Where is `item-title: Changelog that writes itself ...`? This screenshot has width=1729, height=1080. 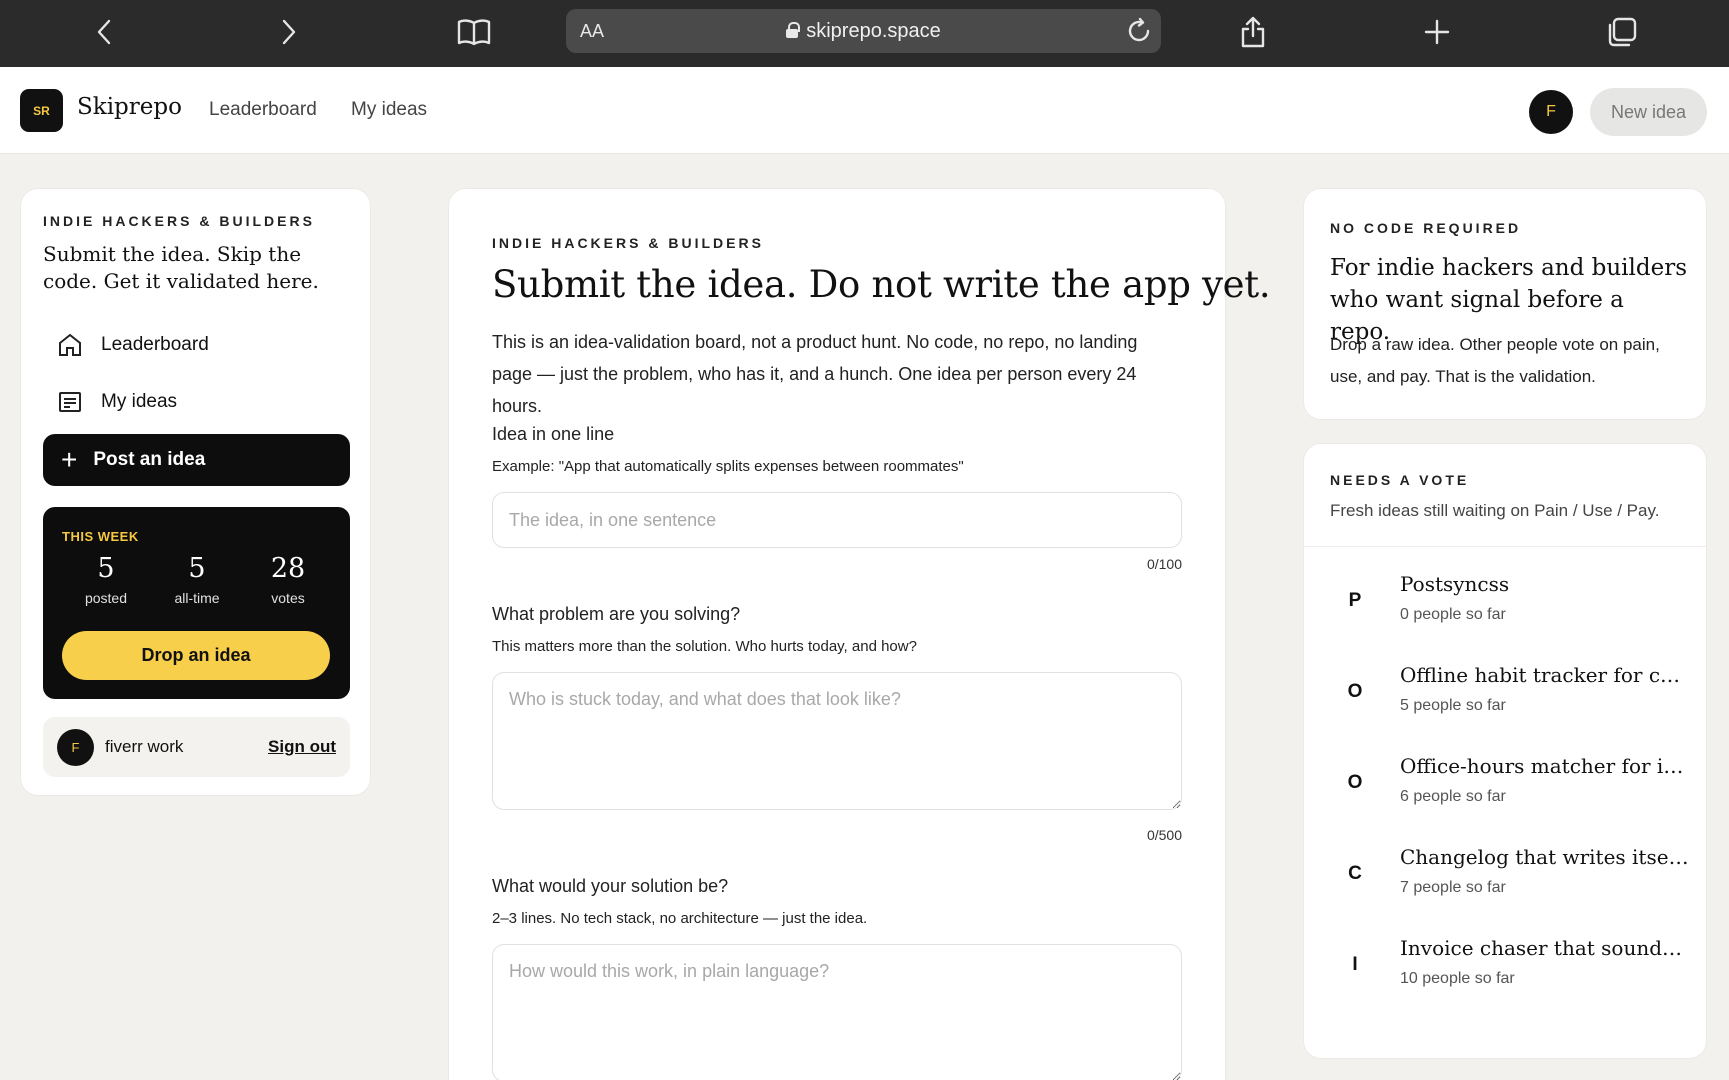 item-title: Changelog that writes itself ... is located at coordinates (1546, 857).